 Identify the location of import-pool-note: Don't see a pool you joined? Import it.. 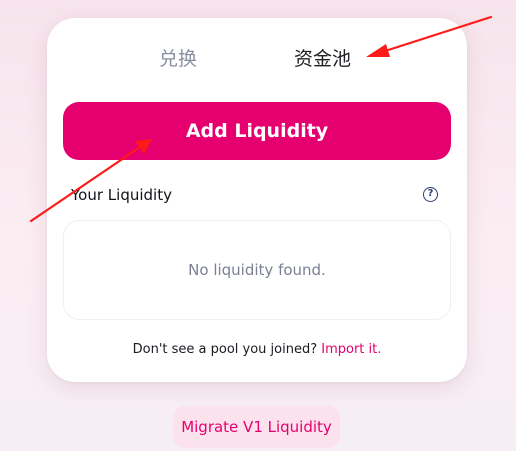
(257, 349).